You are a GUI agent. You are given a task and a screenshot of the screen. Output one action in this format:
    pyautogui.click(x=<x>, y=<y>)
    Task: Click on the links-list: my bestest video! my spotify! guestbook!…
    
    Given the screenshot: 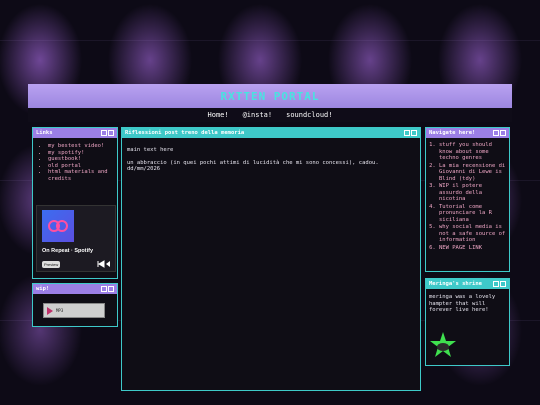 What is the action you would take?
    pyautogui.click(x=75, y=162)
    